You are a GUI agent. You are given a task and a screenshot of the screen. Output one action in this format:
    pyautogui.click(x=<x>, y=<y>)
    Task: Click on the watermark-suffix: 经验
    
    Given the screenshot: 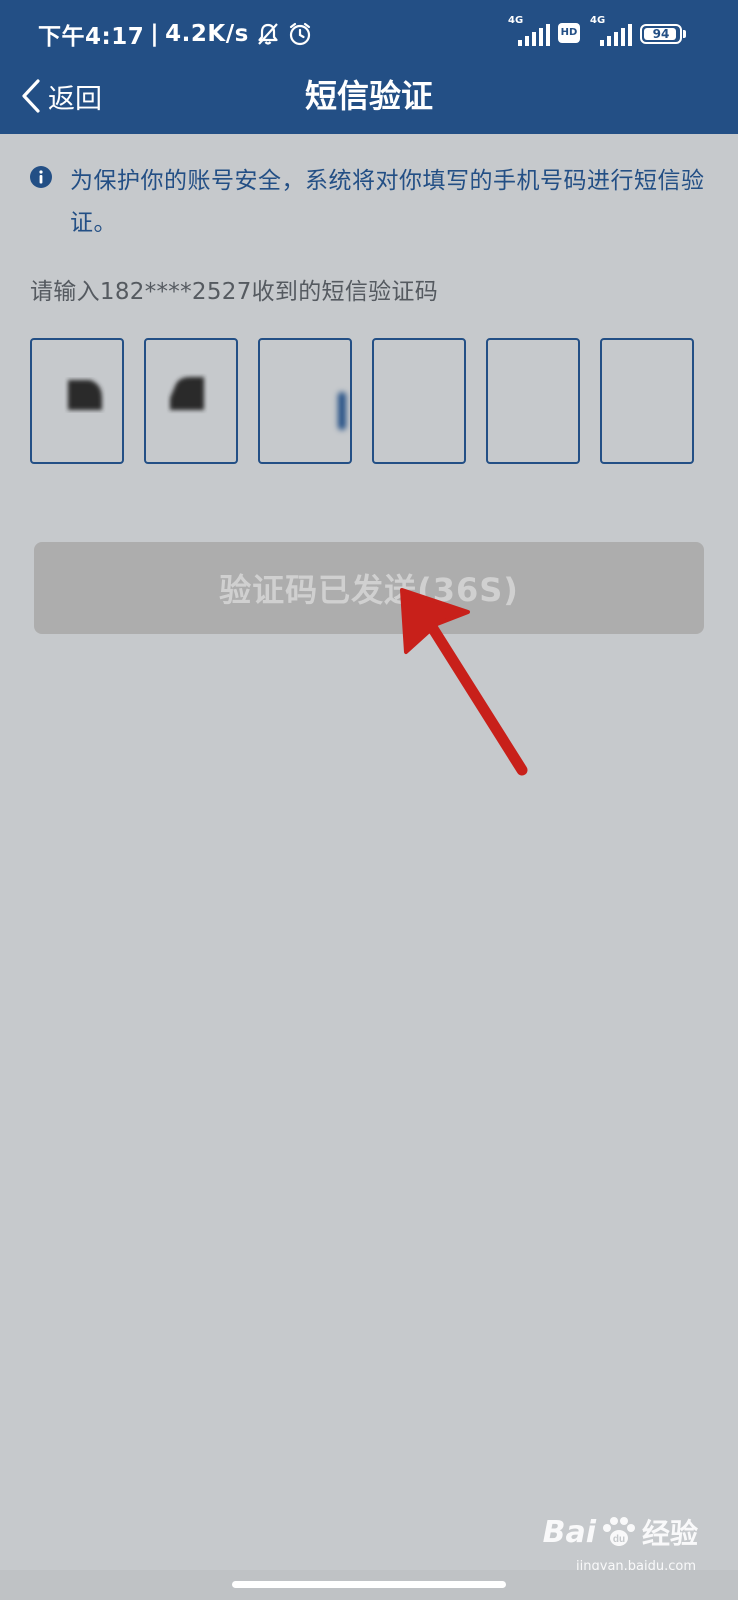 What is the action you would take?
    pyautogui.click(x=669, y=1533)
    